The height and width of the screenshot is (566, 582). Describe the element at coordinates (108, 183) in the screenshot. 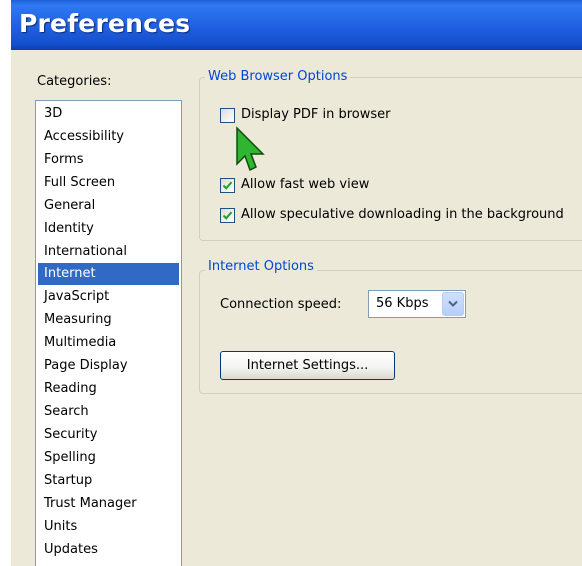

I see `category-item: Full Screen` at that location.